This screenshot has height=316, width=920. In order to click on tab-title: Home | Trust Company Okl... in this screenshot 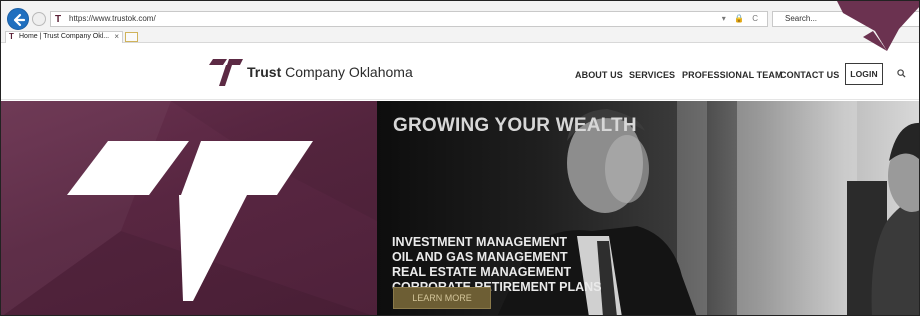, I will do `click(64, 36)`.